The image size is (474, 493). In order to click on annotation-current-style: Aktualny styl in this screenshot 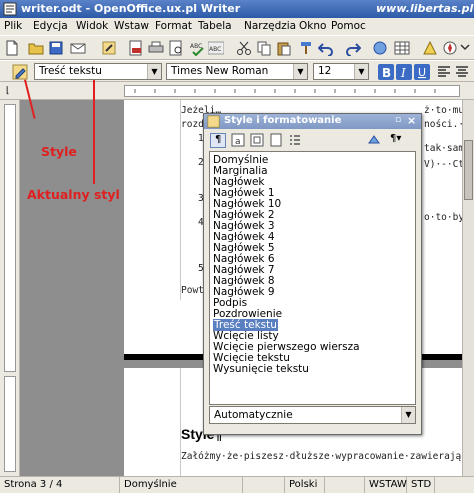, I will do `click(73, 194)`.